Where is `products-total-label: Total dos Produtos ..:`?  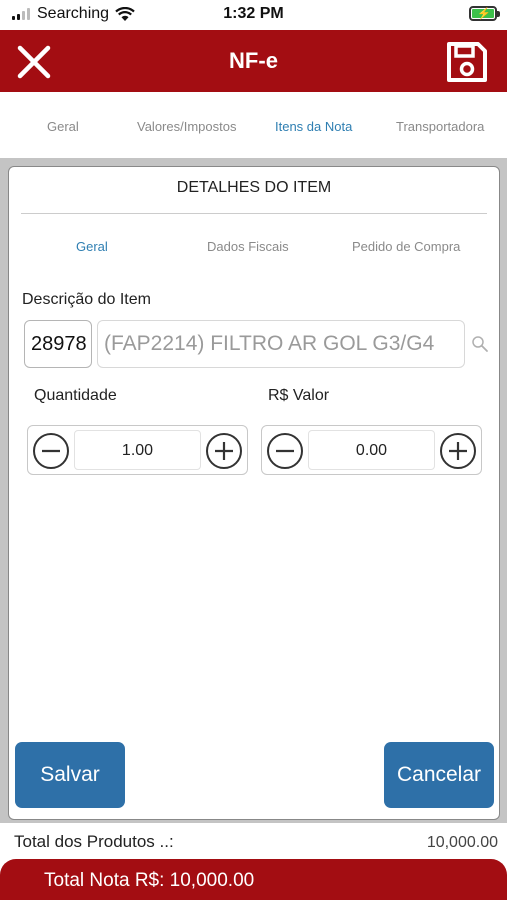 products-total-label: Total dos Produtos ..: is located at coordinates (94, 841).